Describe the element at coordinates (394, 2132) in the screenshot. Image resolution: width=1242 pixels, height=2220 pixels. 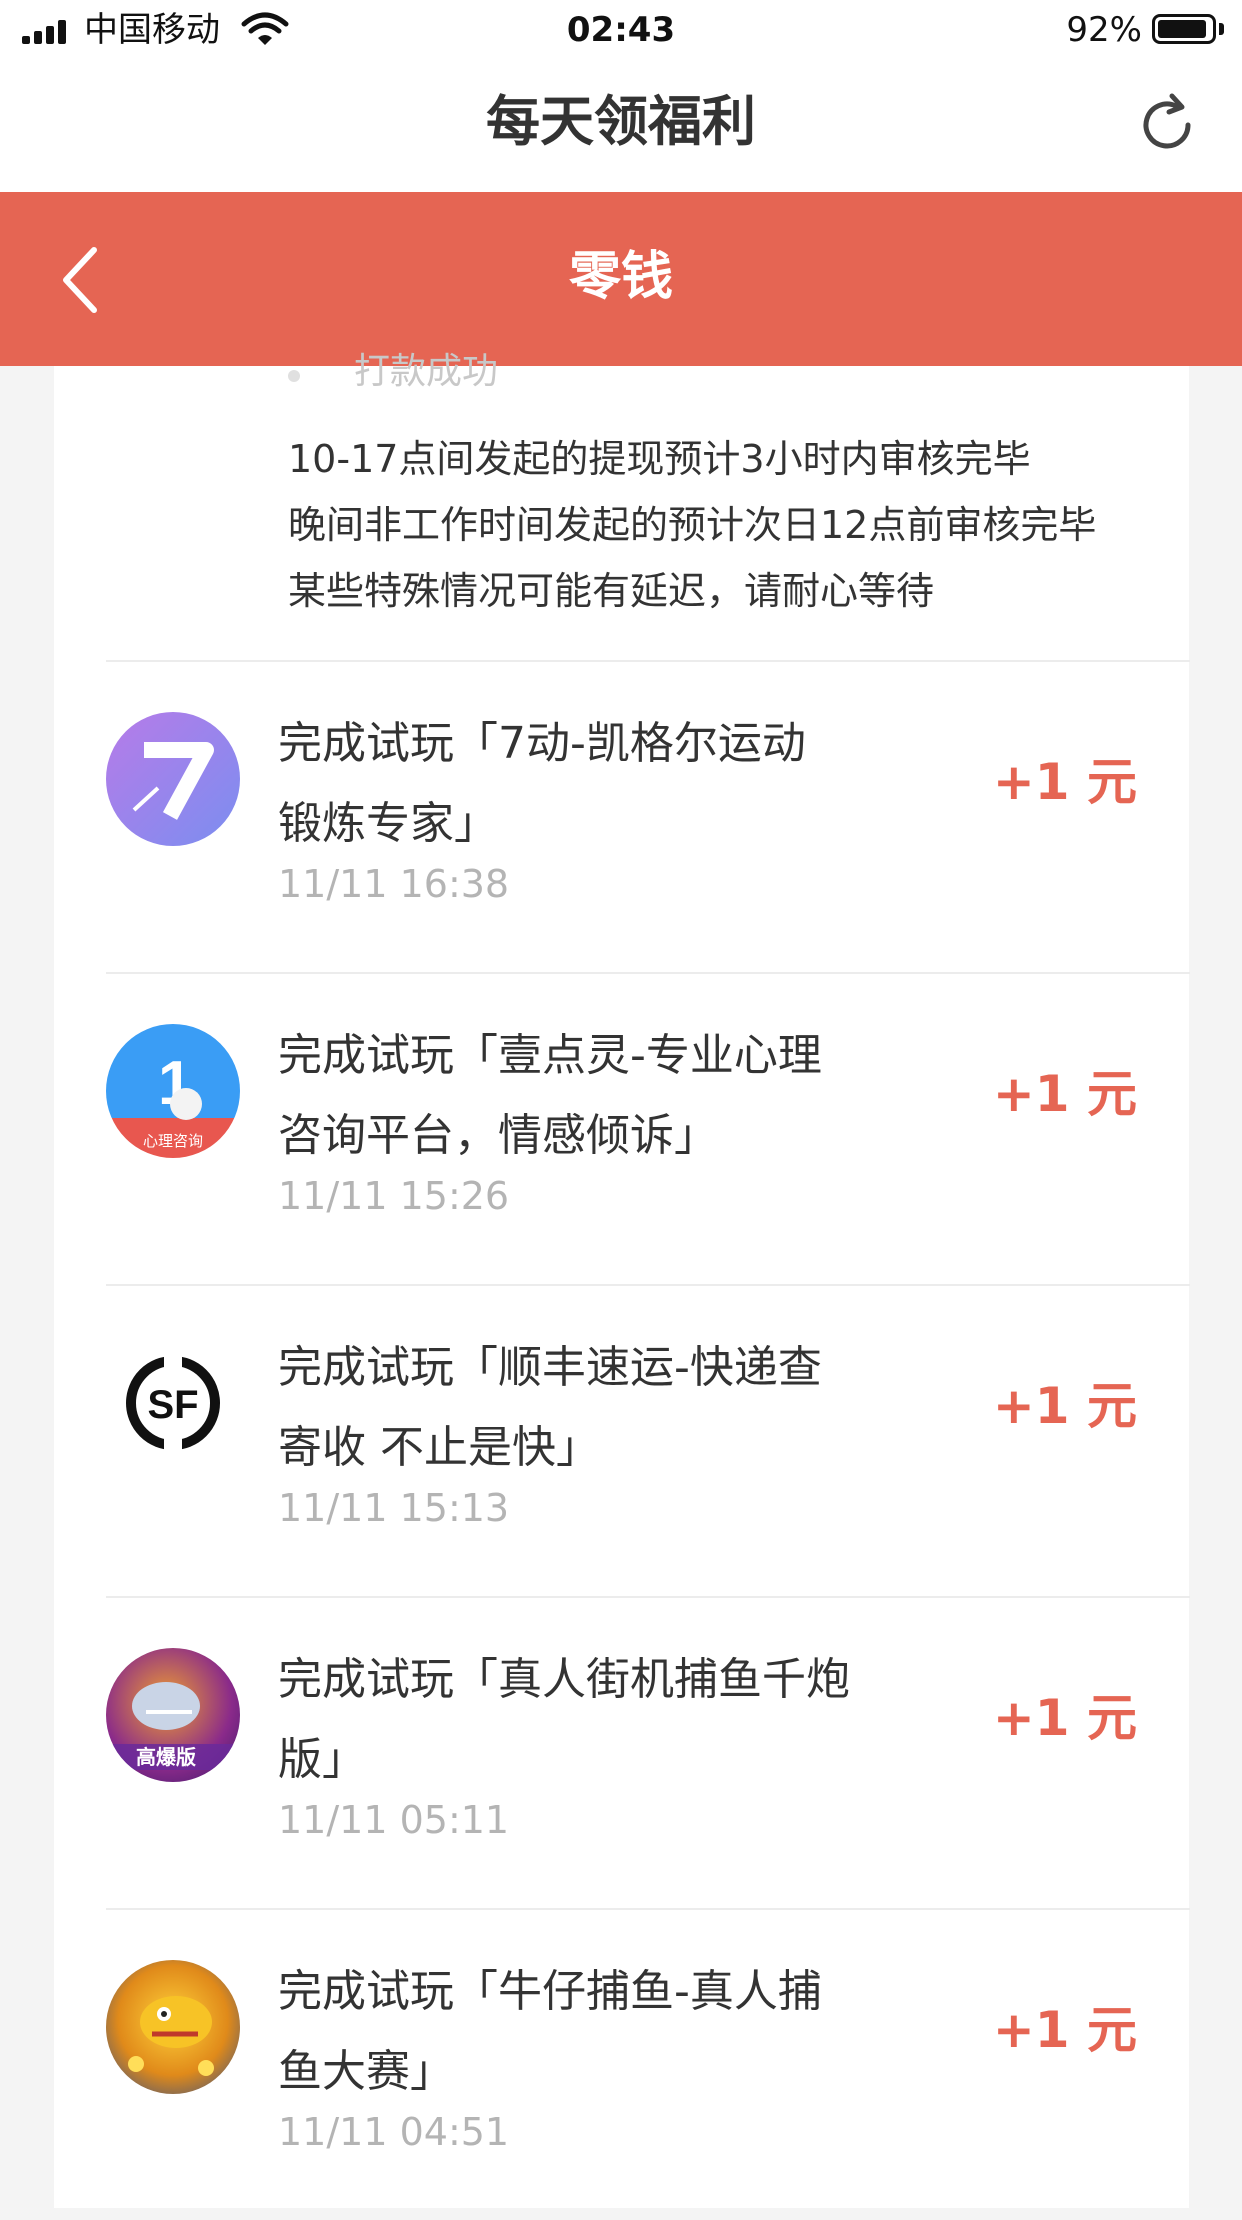
I see `task-time: 11/11 04:51` at that location.